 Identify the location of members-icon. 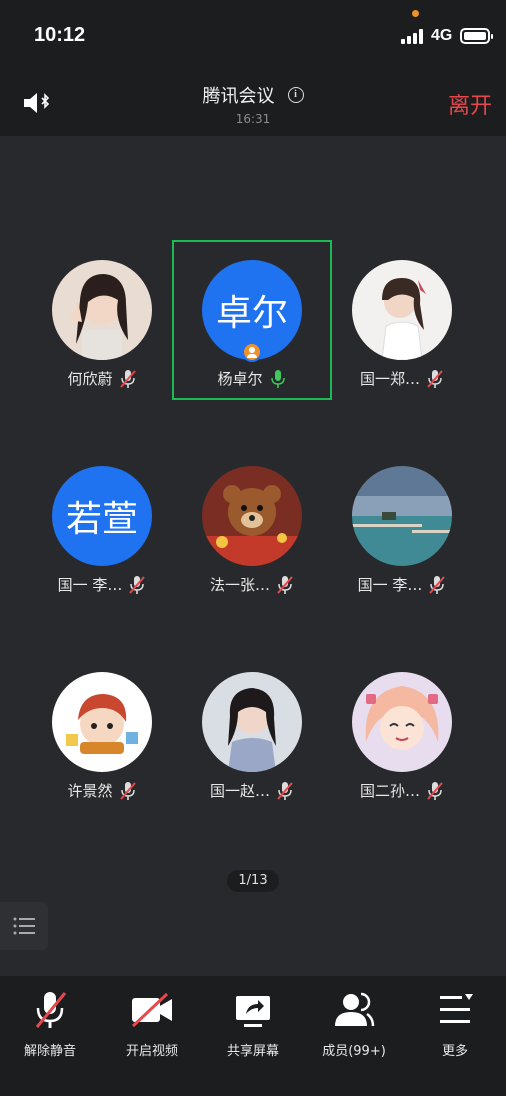
(355, 1009).